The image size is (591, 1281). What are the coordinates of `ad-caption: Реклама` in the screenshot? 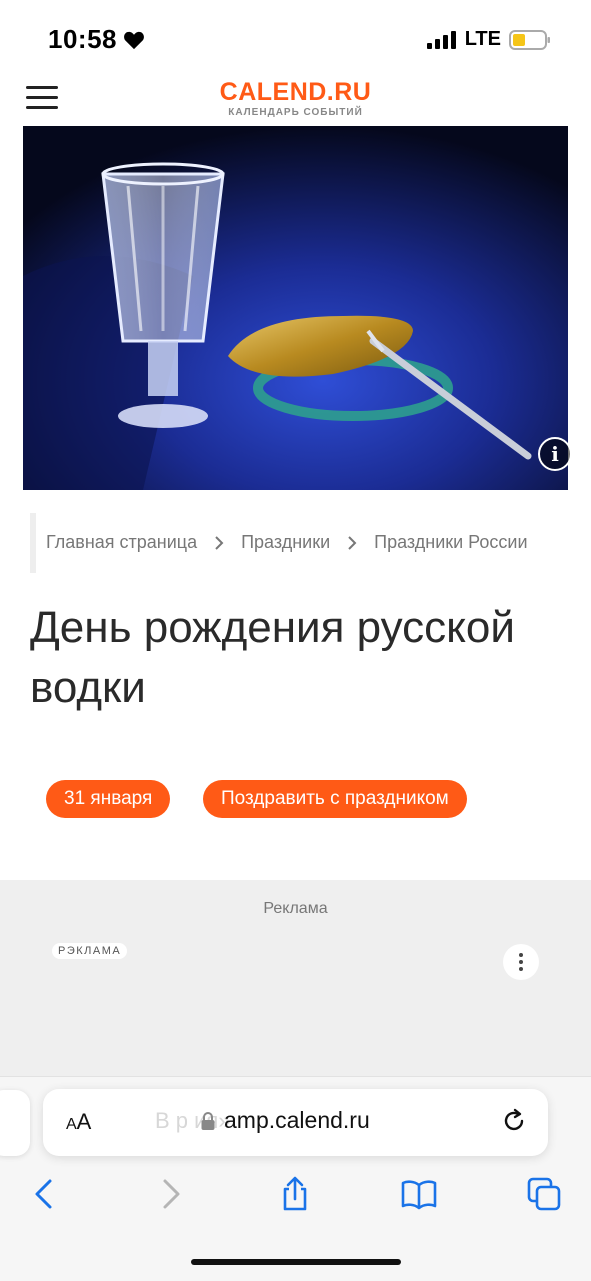 It's located at (295, 908).